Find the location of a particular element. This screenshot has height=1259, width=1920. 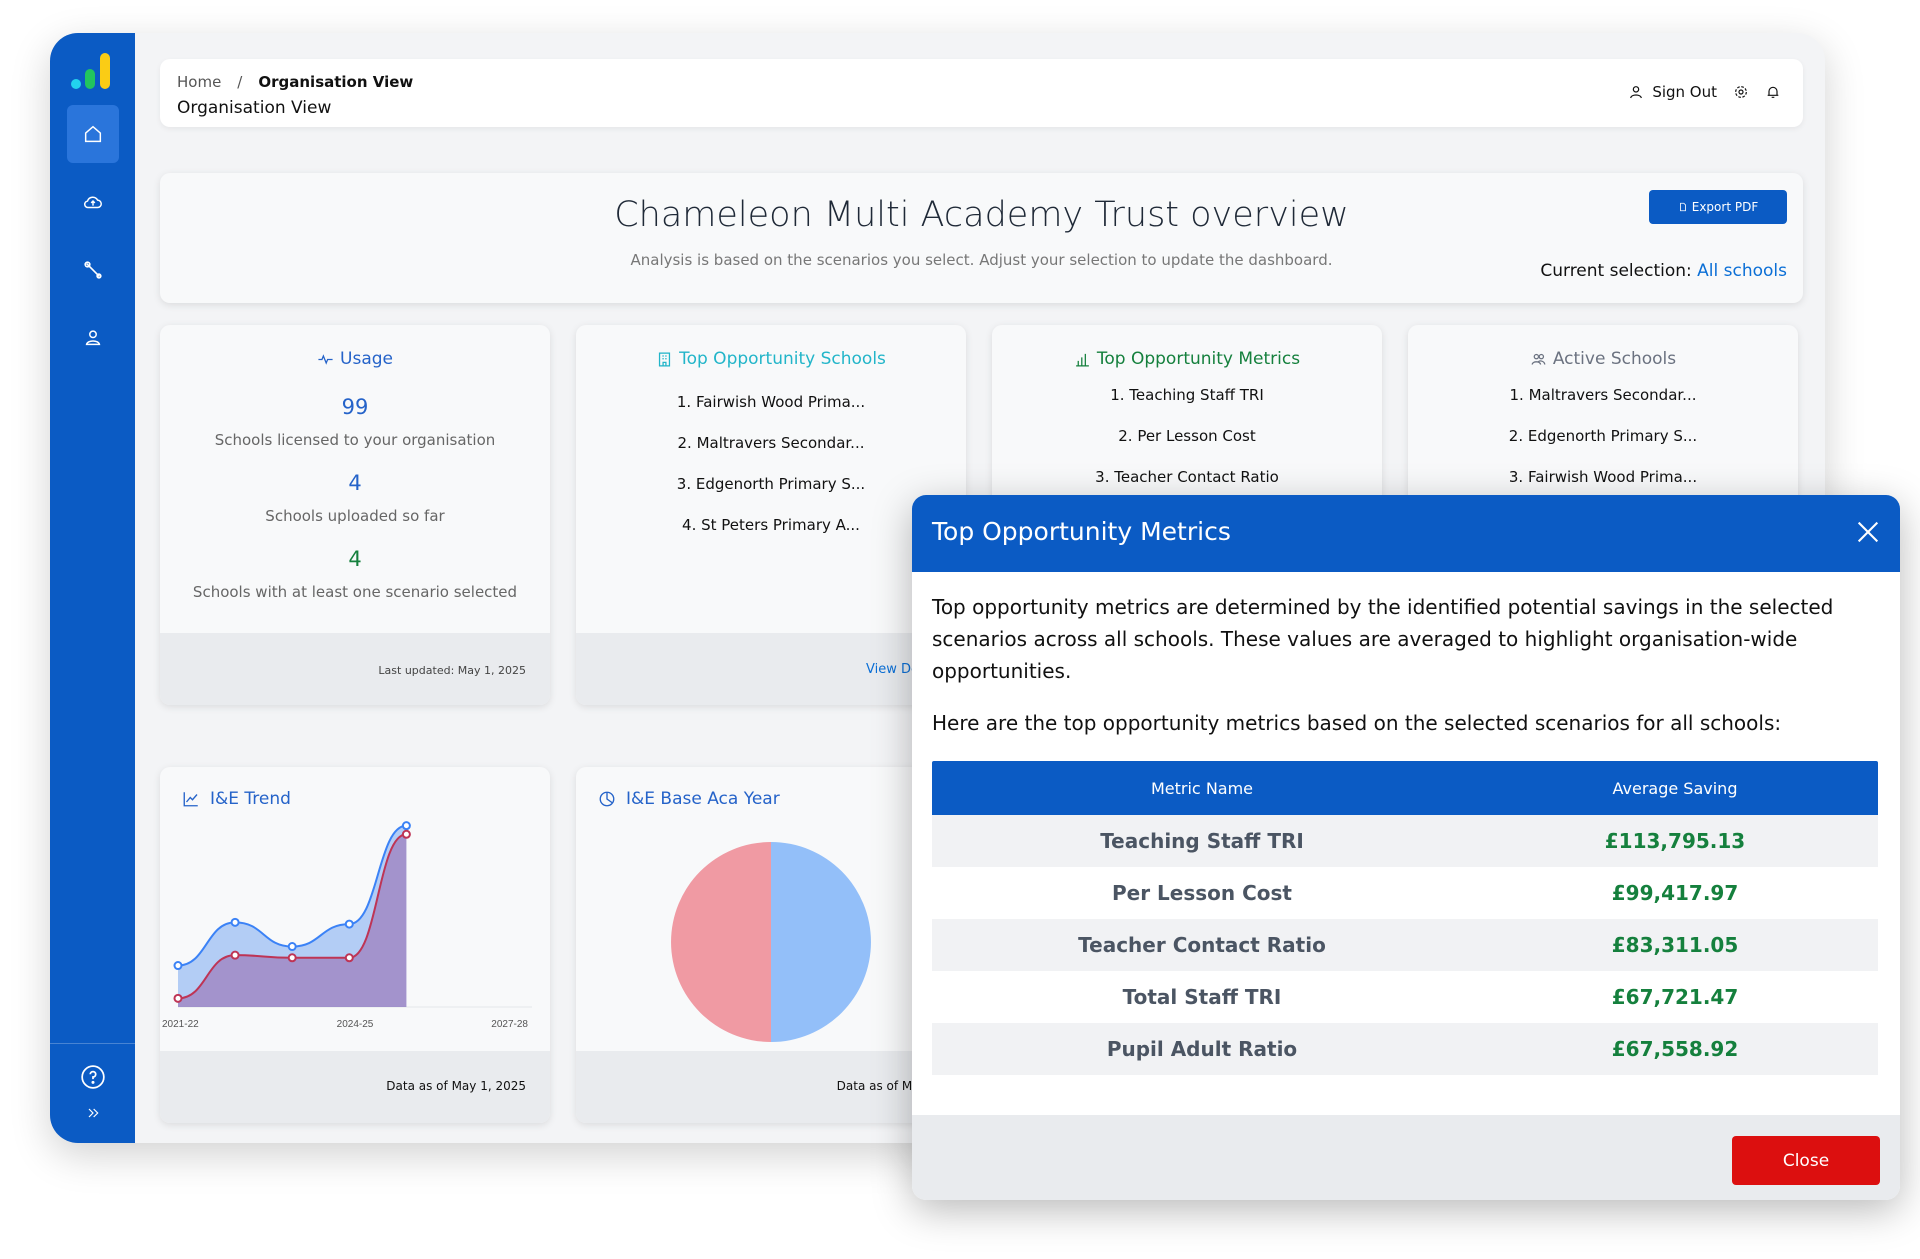

ie-trend-chart: 2021-22 2024-25 2027-28 is located at coordinates (347, 925).